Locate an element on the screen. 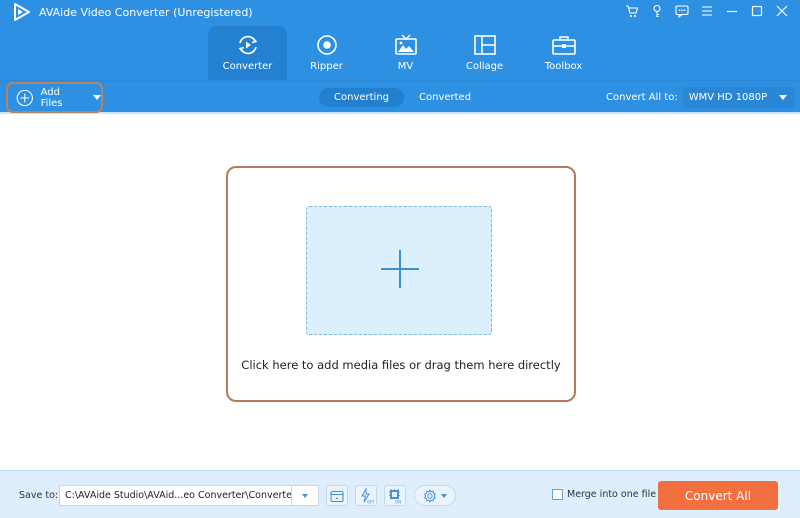 The width and height of the screenshot is (800, 518). cart-icon is located at coordinates (631, 11).